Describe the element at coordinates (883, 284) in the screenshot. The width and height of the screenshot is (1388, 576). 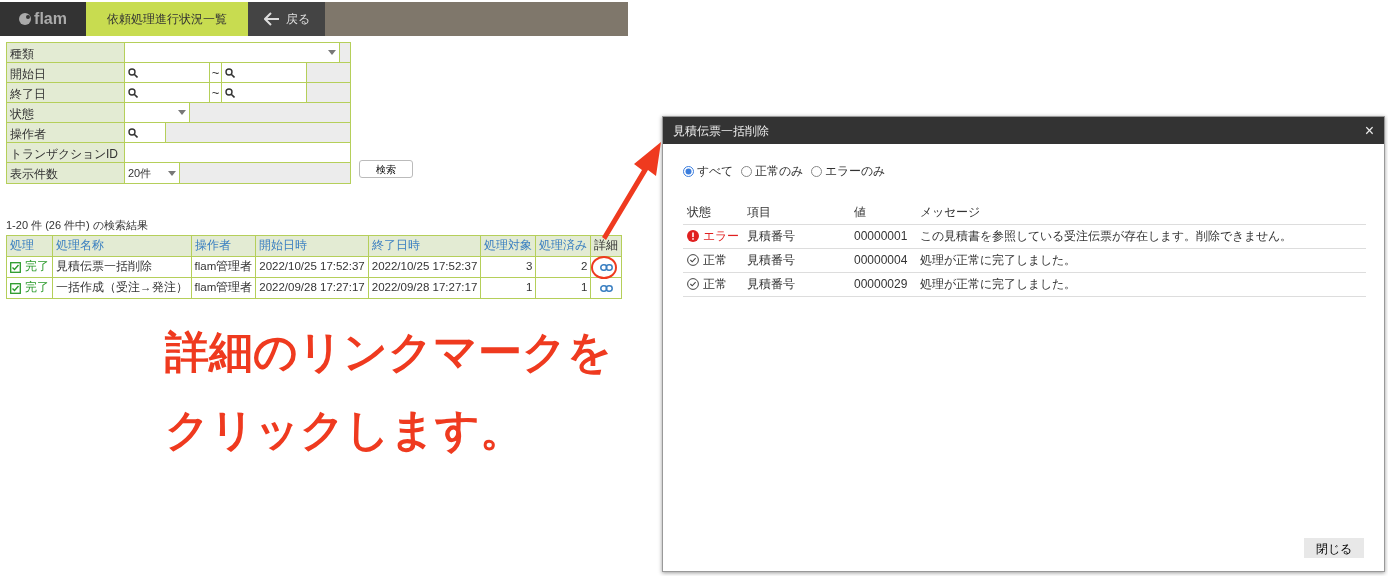
I see `table-cell: 00000029` at that location.